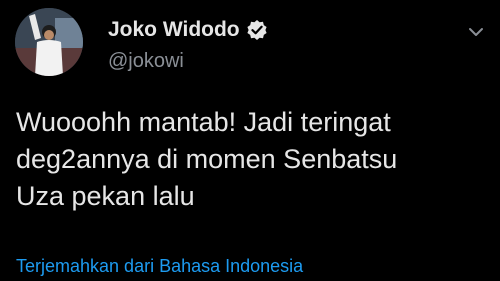 The width and height of the screenshot is (500, 281). I want to click on author-name-row: Joko Widodo, so click(188, 30).